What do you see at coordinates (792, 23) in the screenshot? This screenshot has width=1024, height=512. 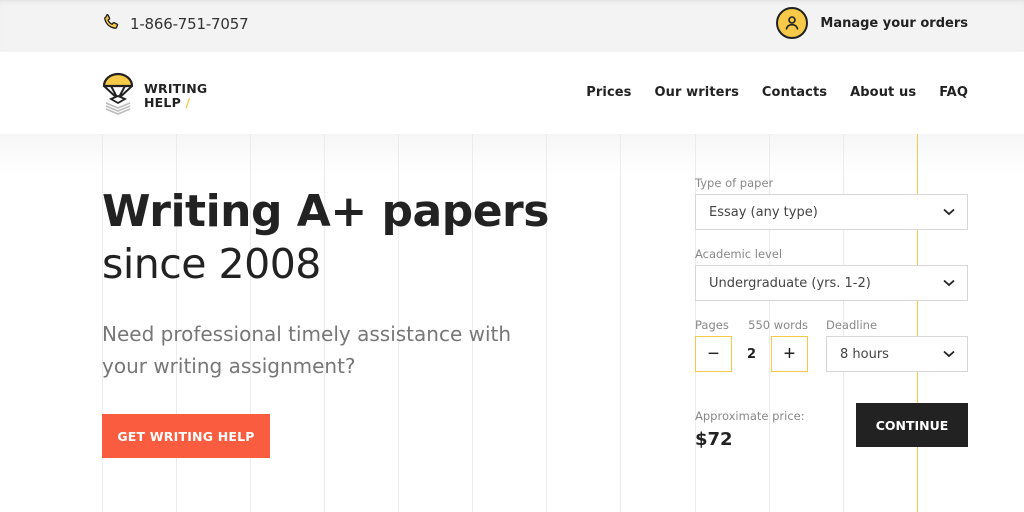 I see `user-icon` at bounding box center [792, 23].